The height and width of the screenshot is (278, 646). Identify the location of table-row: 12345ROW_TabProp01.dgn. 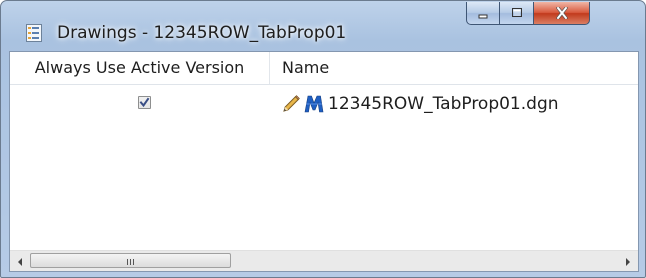
(324, 103).